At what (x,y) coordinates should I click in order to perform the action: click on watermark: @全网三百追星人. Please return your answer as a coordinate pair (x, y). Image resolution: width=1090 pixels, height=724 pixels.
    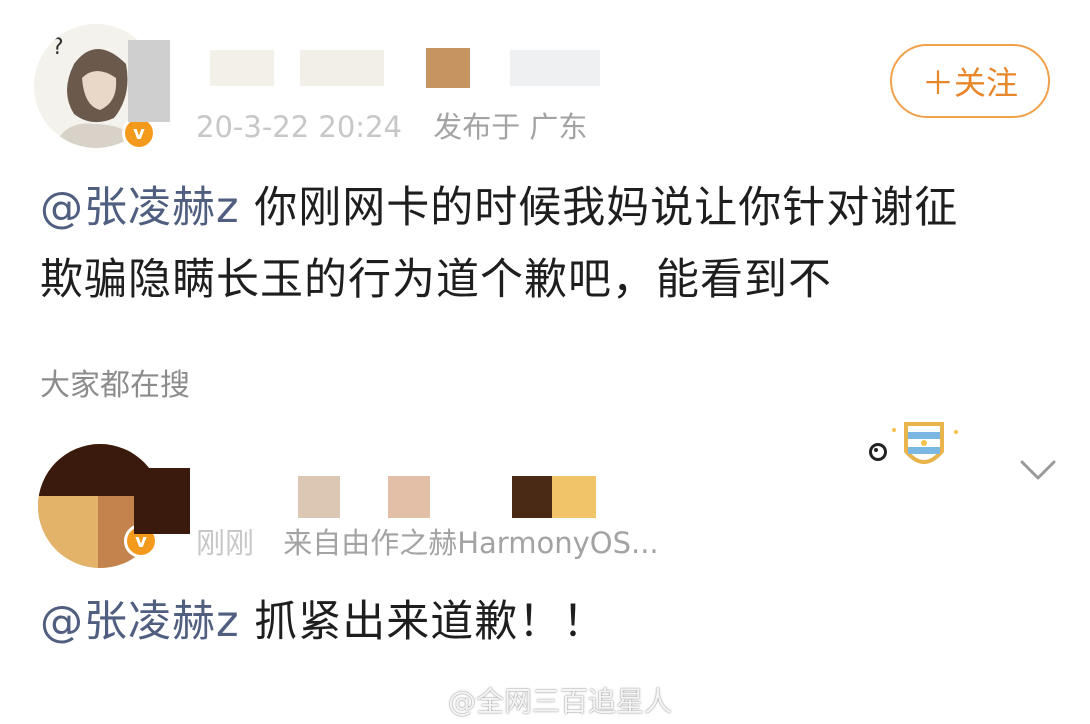
    Looking at the image, I should click on (540, 700).